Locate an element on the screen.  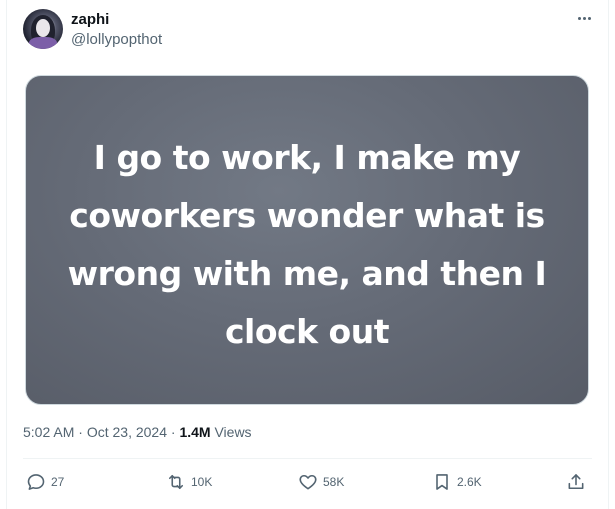
bookmark-count: 2.6K is located at coordinates (469, 482).